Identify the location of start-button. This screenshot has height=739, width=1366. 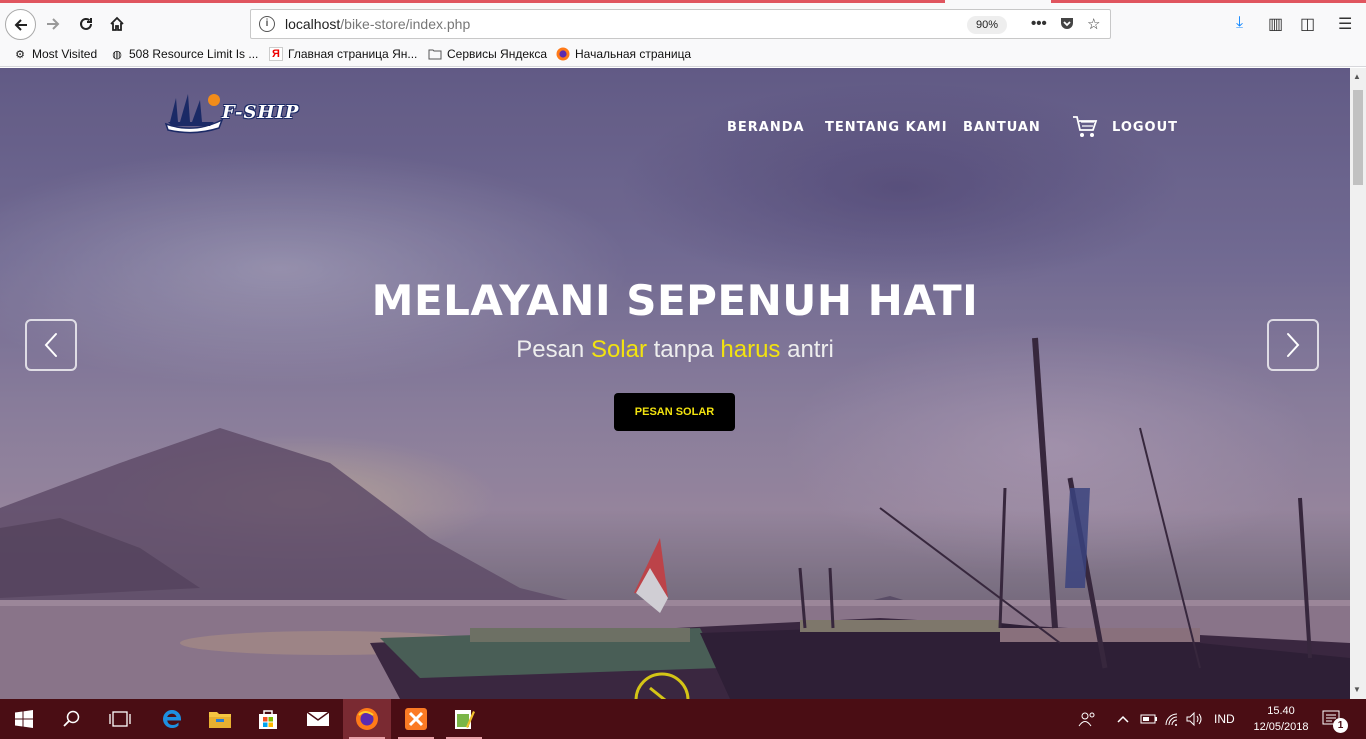
(24, 719).